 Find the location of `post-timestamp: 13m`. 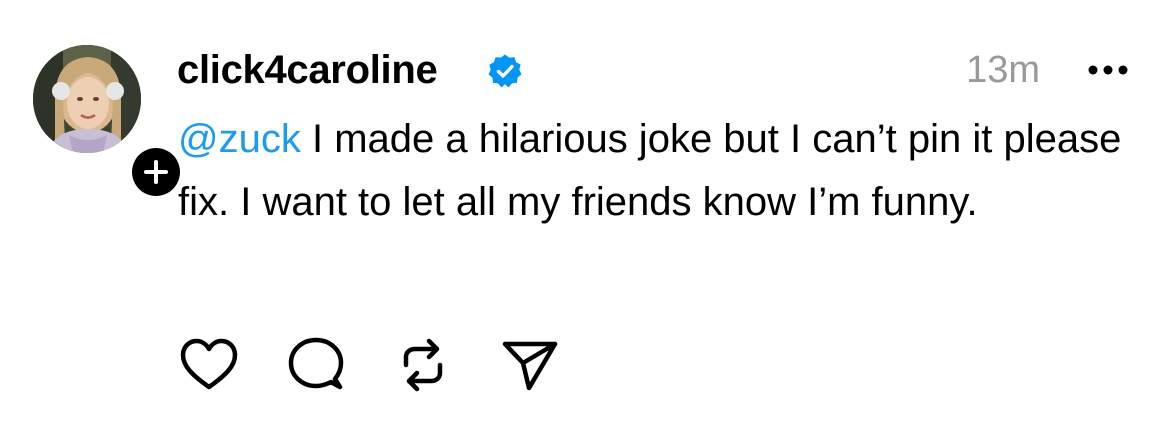

post-timestamp: 13m is located at coordinates (1003, 70).